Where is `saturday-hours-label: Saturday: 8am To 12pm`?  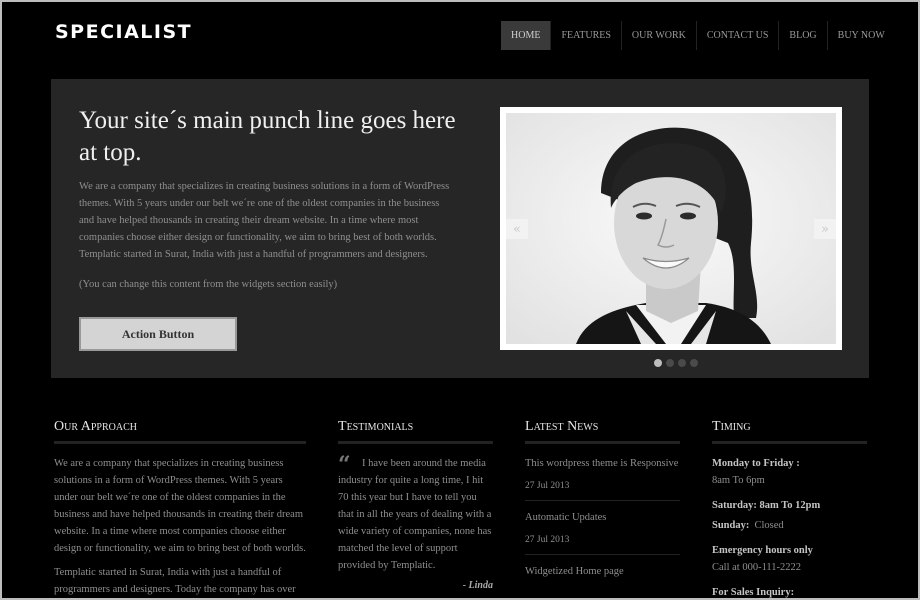 saturday-hours-label: Saturday: 8am To 12pm is located at coordinates (766, 505).